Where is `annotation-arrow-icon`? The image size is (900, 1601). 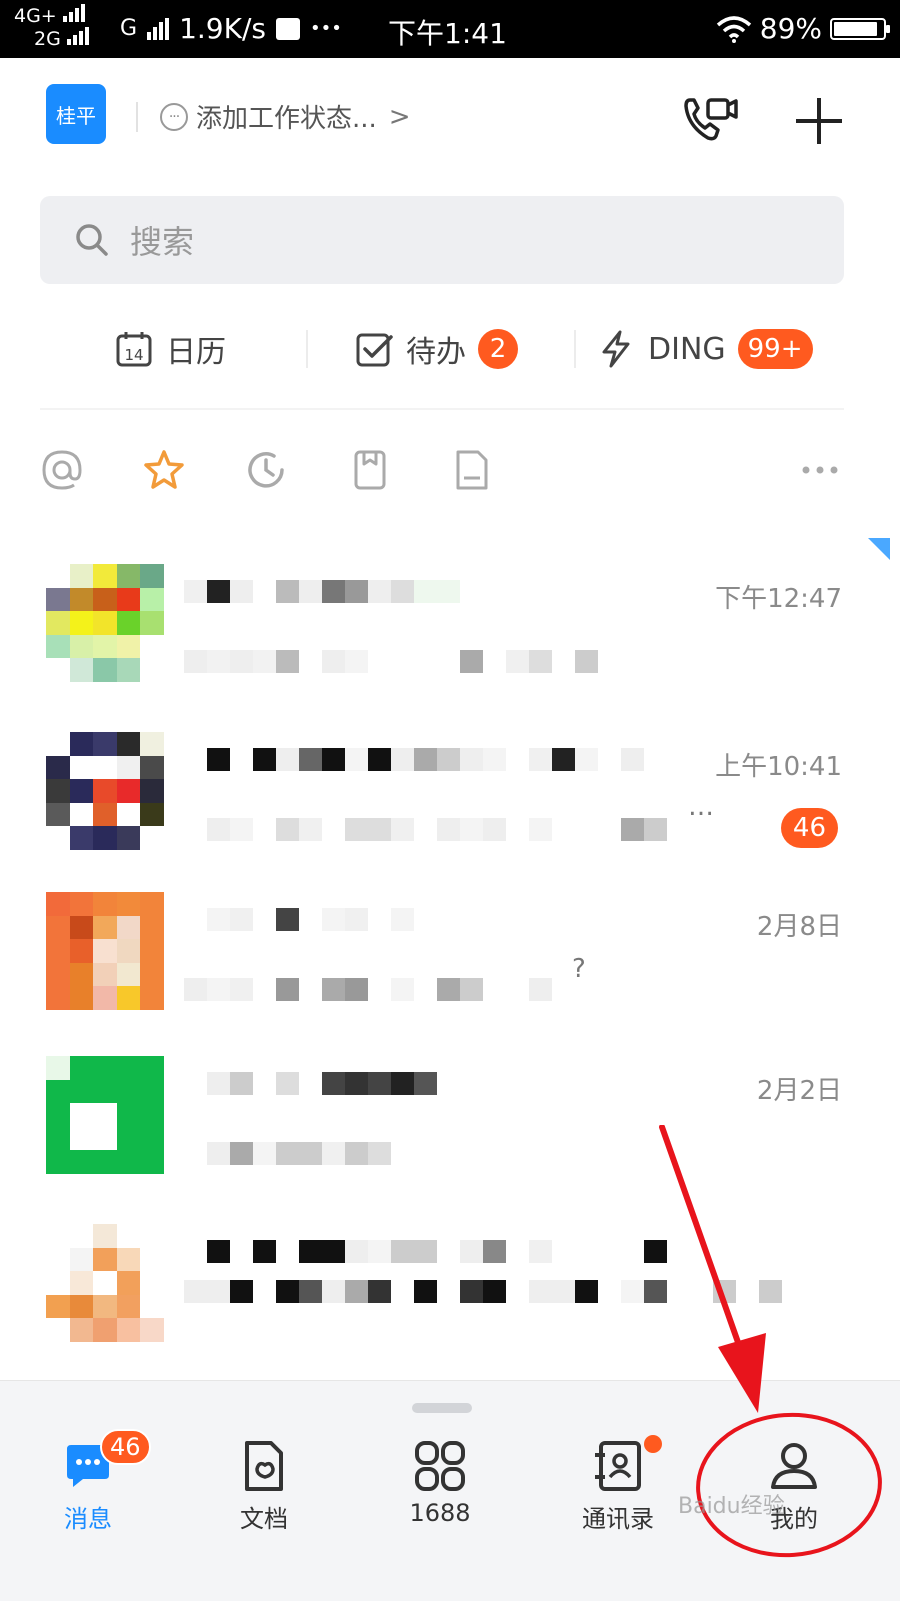 annotation-arrow-icon is located at coordinates (712, 1269).